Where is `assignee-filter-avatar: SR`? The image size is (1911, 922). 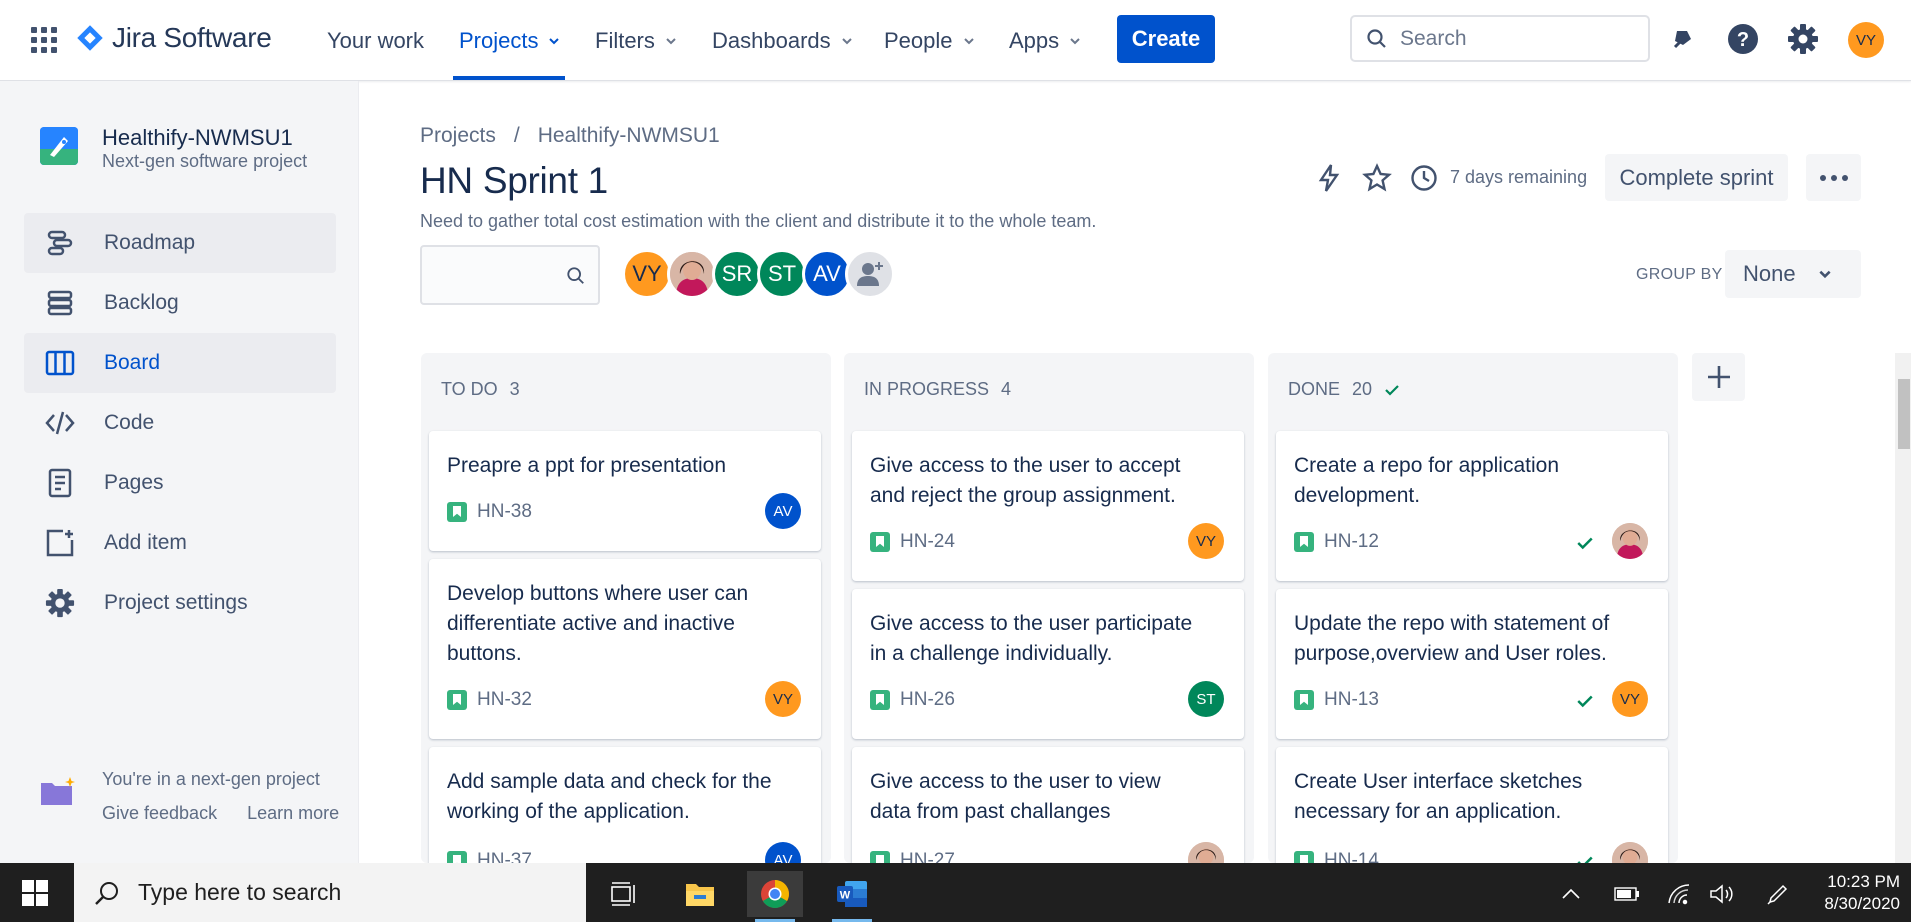
assignee-filter-avatar: SR is located at coordinates (737, 274).